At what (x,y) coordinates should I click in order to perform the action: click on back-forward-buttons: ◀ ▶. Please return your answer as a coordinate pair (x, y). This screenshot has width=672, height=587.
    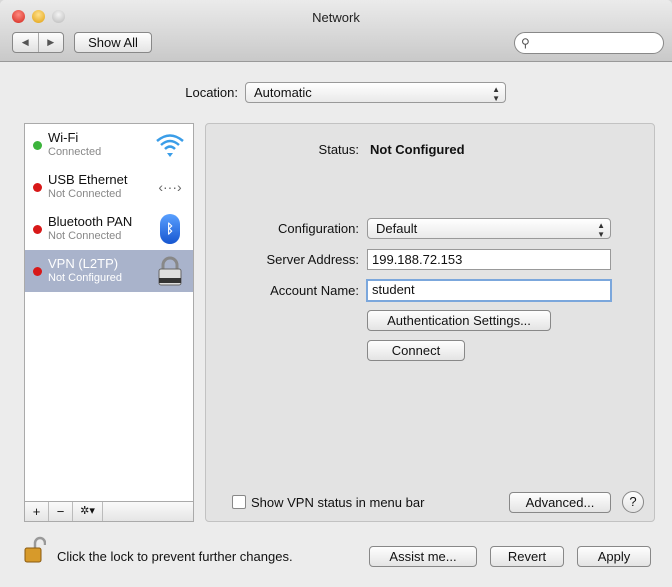
    Looking at the image, I should click on (38, 42).